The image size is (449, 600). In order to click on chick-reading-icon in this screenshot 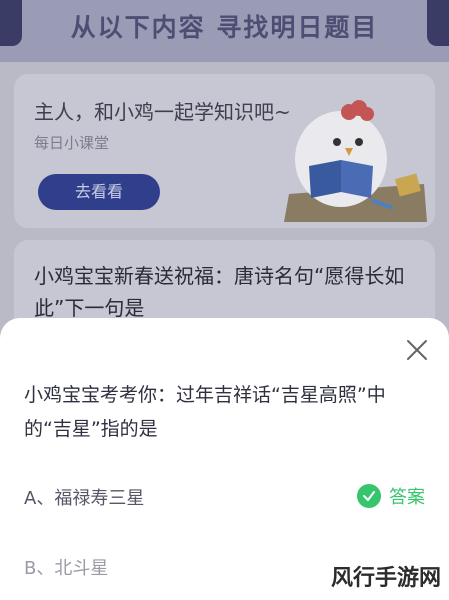, I will do `click(355, 161)`.